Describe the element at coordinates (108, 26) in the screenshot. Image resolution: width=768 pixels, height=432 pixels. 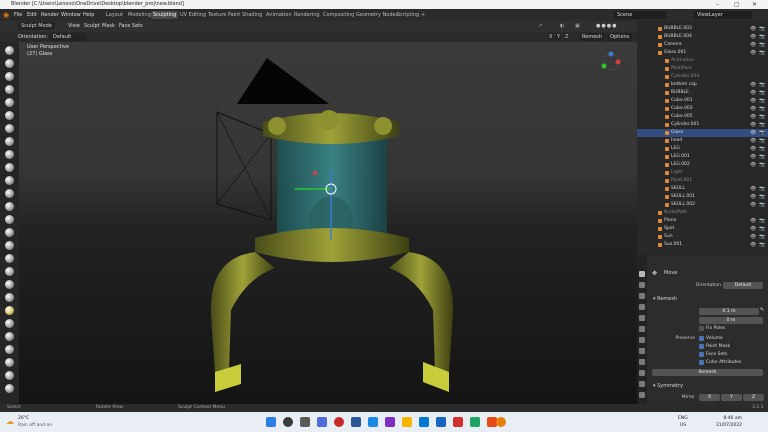
I see `menu-mask: Mask` at that location.